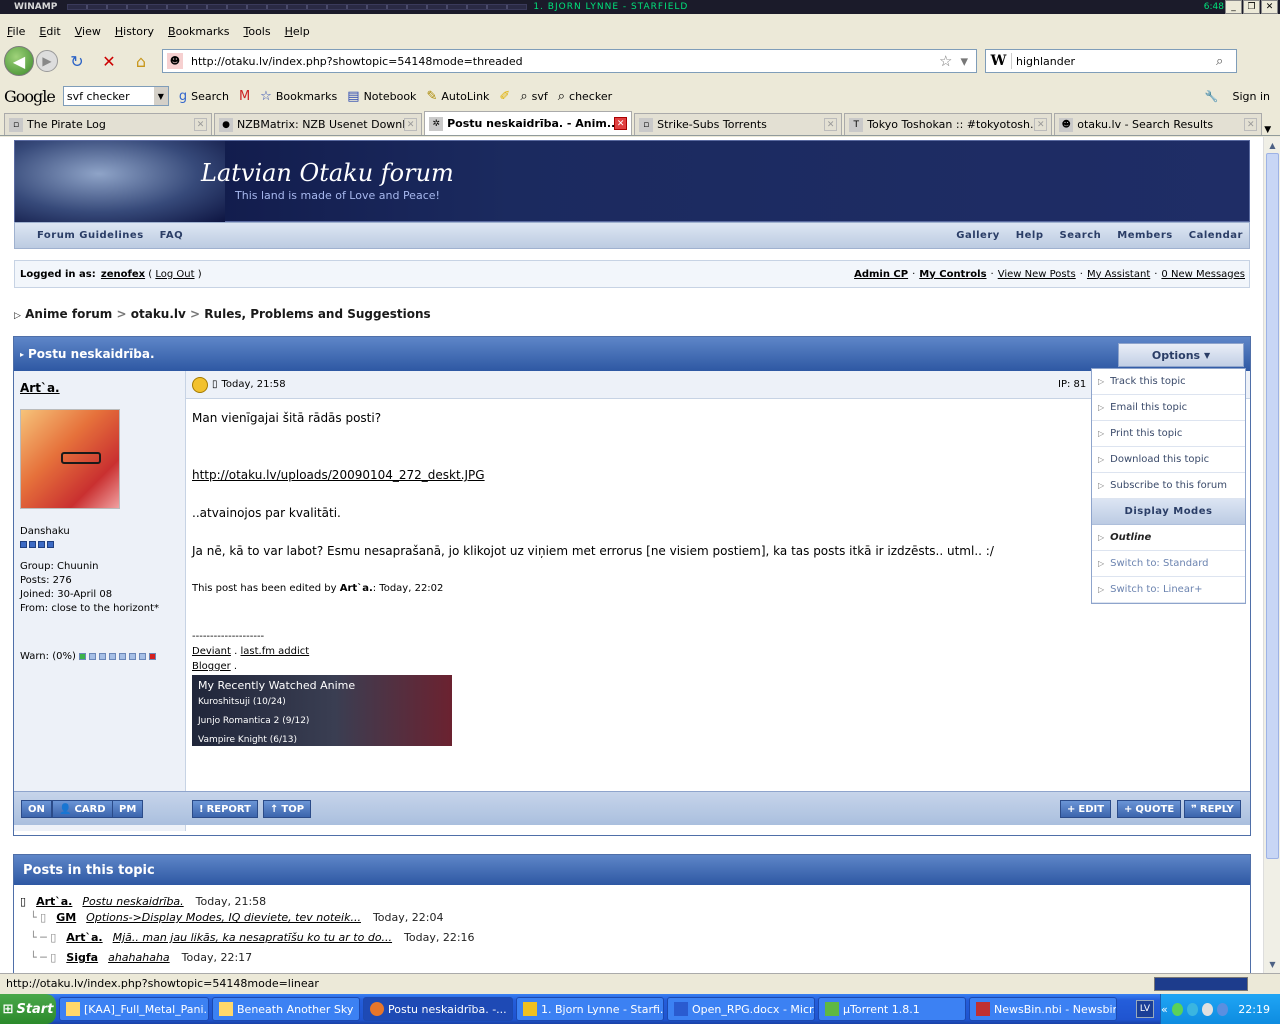 This screenshot has height=1024, width=1280. What do you see at coordinates (1145, 1009) in the screenshot?
I see `language-indicator: LV` at bounding box center [1145, 1009].